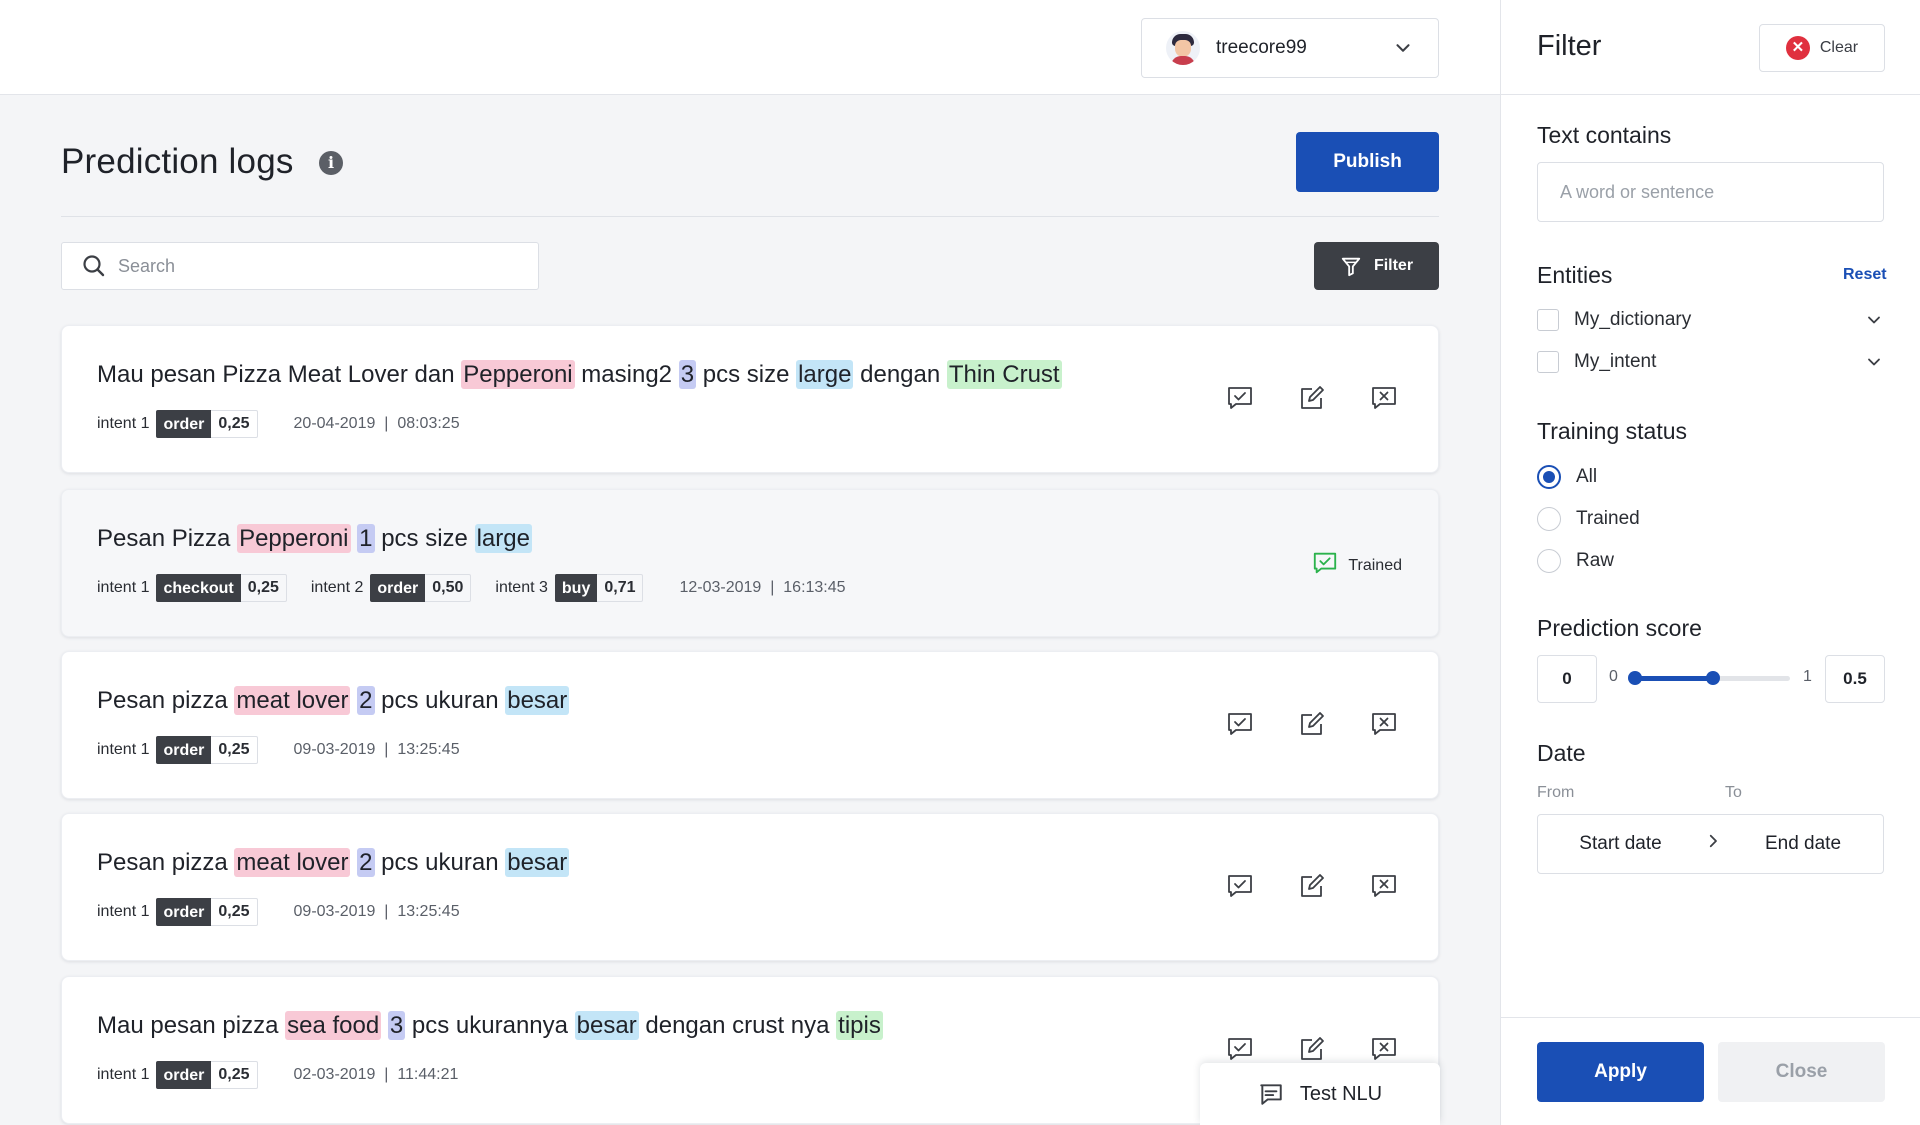  I want to click on text-segment: pcs ukurannya, so click(490, 1025).